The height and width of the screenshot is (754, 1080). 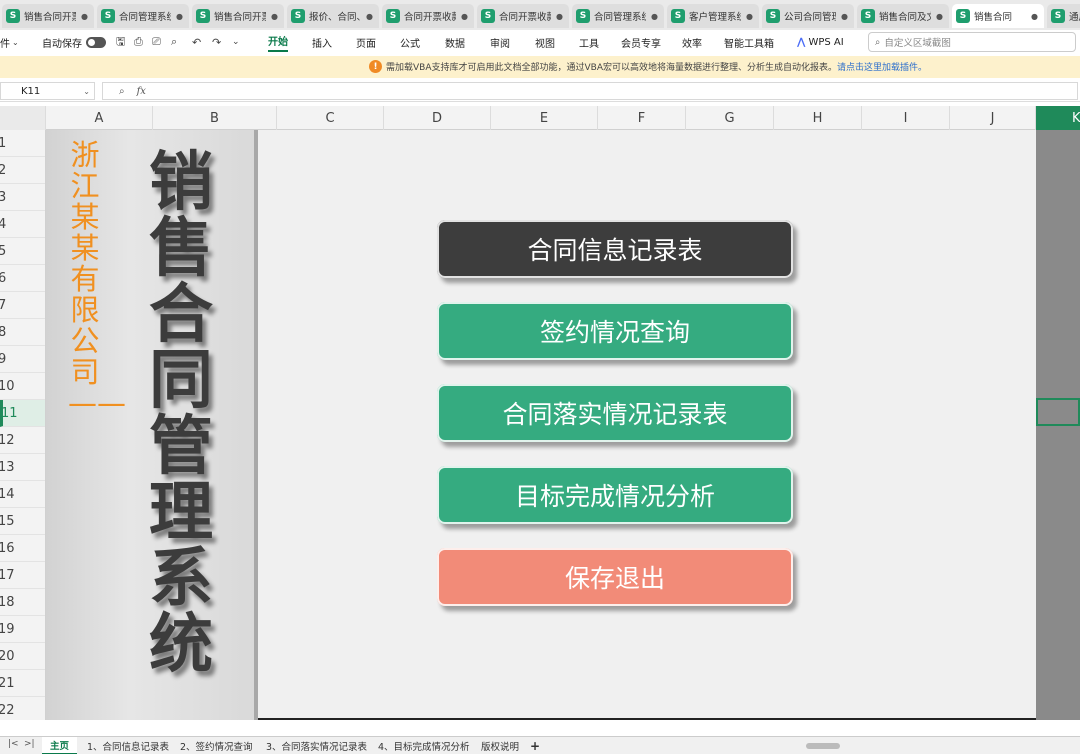 What do you see at coordinates (820, 42) in the screenshot?
I see `wps-ai-button: ⋀ WPS AI` at bounding box center [820, 42].